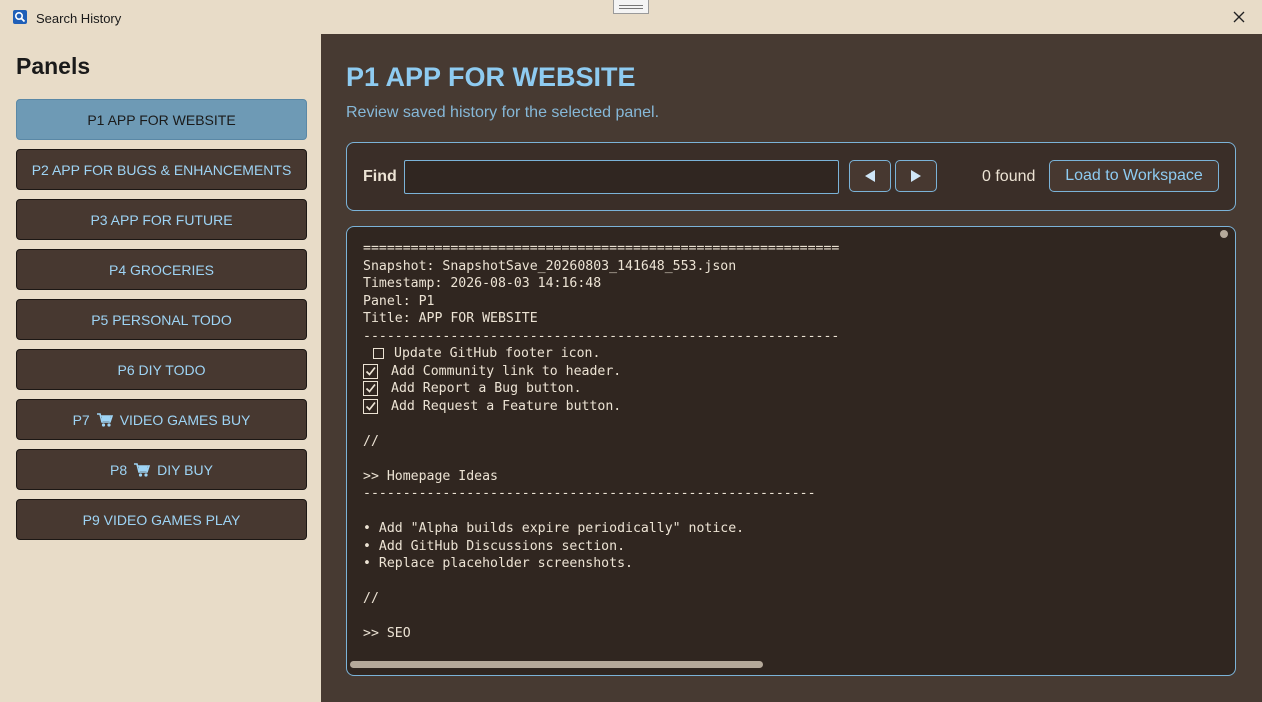 The height and width of the screenshot is (702, 1262). I want to click on next-match-button, so click(916, 176).